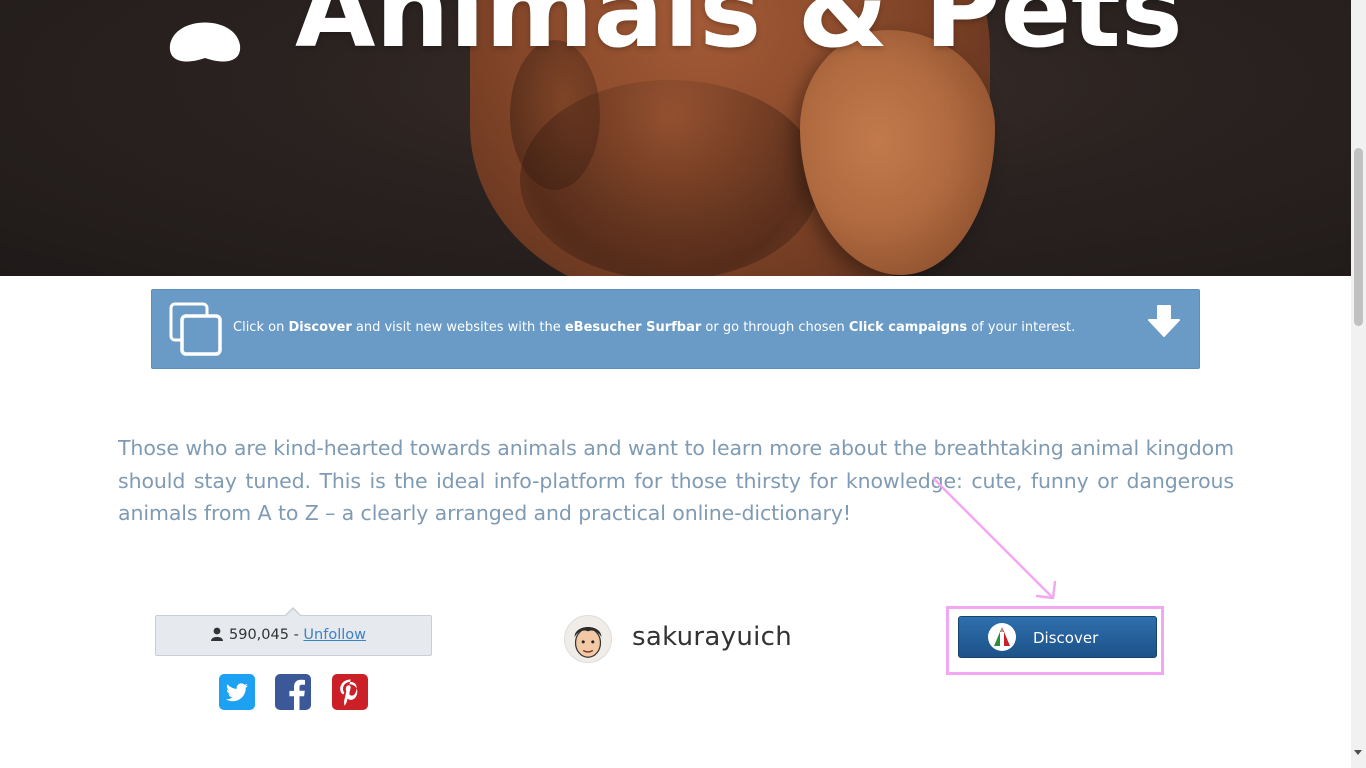 The image size is (1366, 768). Describe the element at coordinates (320, 327) in the screenshot. I see `info-banner-segment: Discover` at that location.